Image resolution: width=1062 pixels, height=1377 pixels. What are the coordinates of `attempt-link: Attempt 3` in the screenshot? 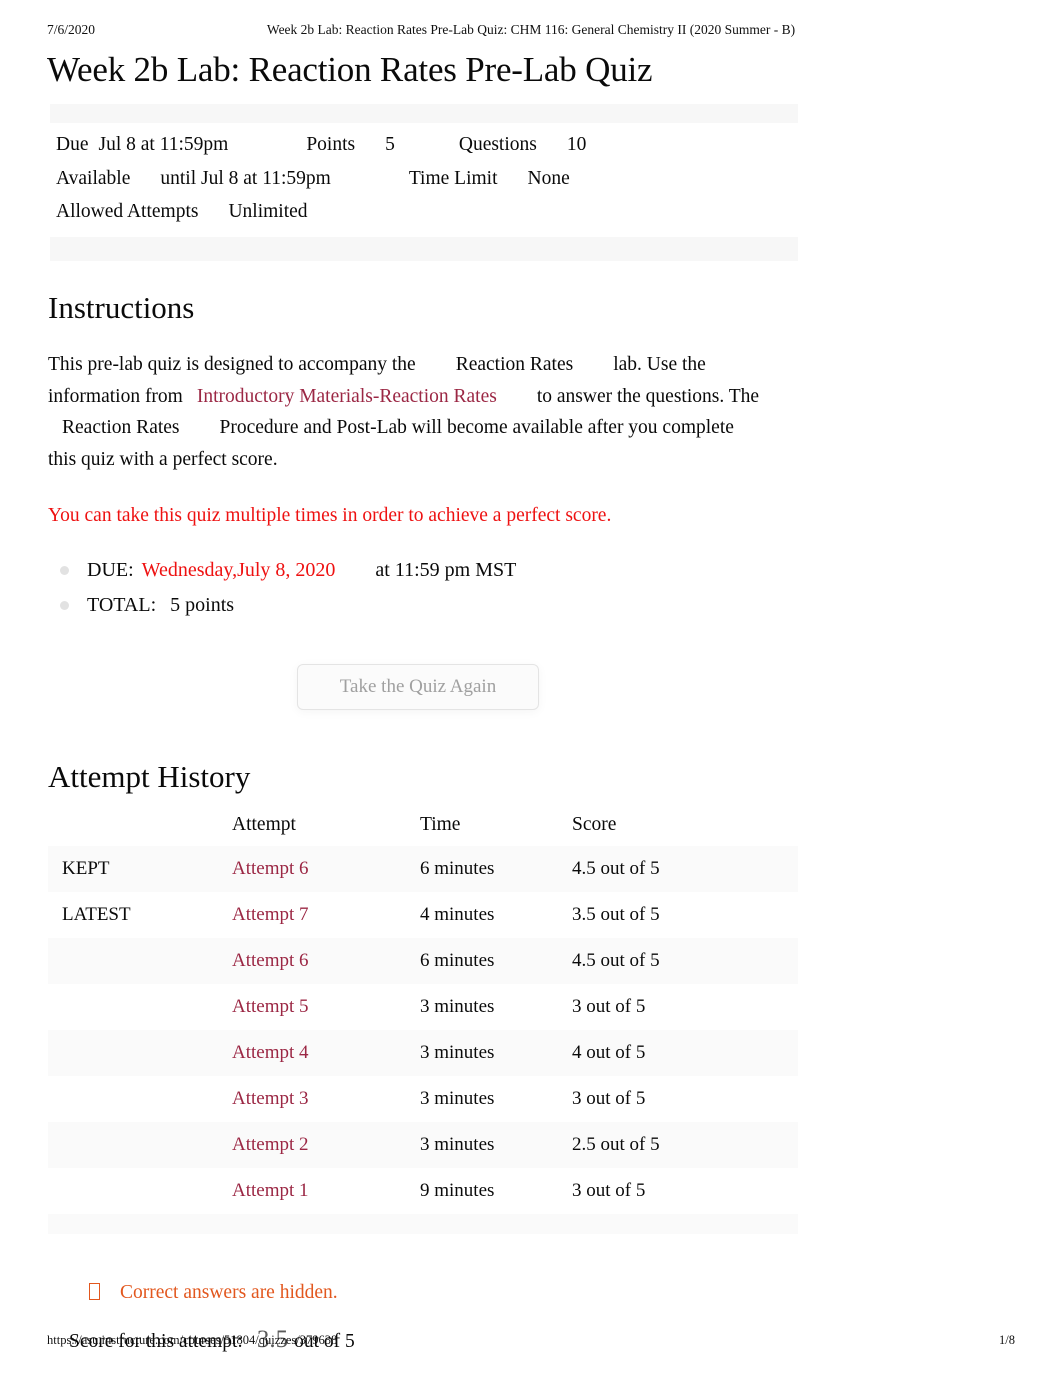 It's located at (270, 1098).